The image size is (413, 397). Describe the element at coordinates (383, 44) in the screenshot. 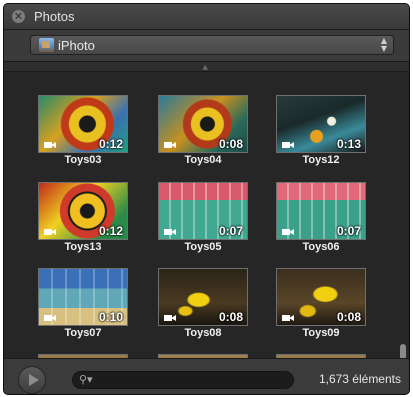

I see `up-down-arrows-icon: ▲ ▼` at that location.